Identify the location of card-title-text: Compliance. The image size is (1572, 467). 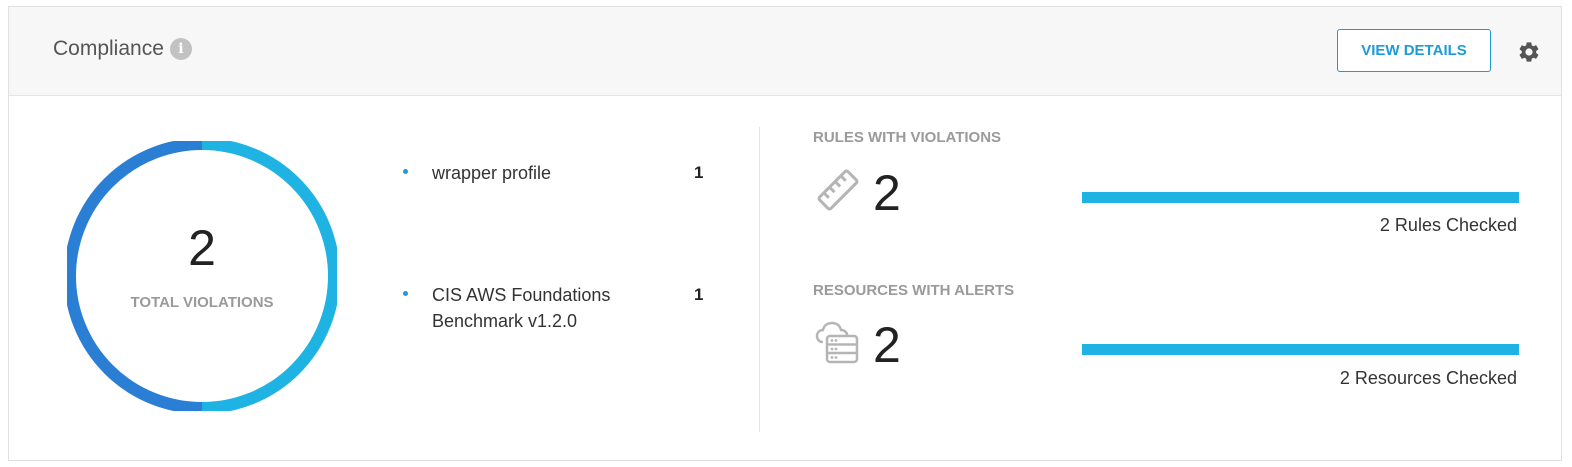
(108, 48).